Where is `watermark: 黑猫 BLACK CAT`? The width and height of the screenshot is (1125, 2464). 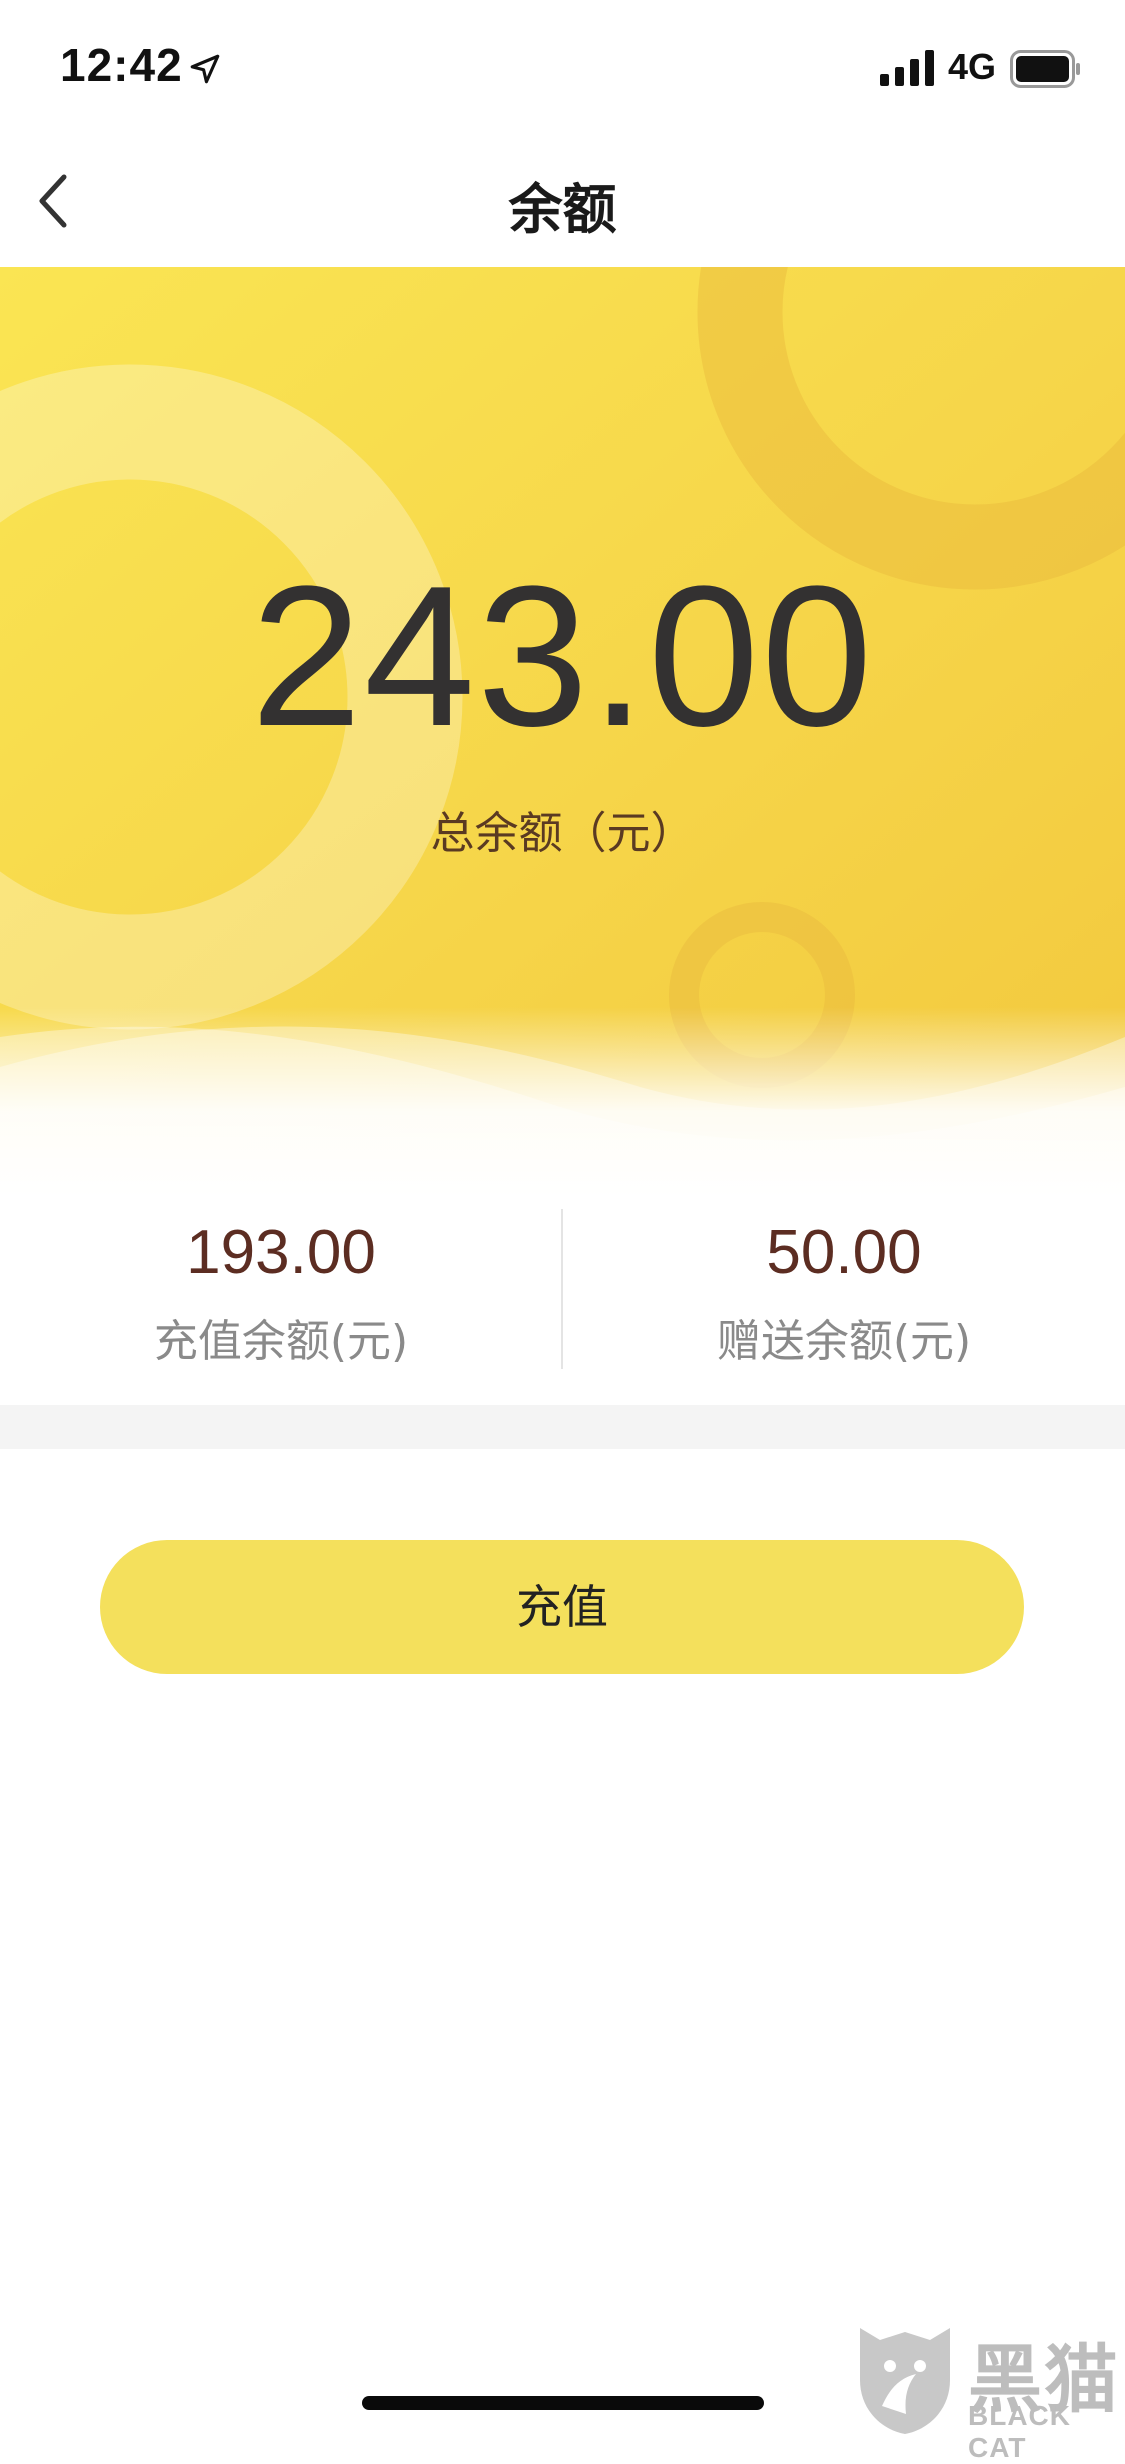
watermark: 黑猫 BLACK CAT is located at coordinates (987, 2390).